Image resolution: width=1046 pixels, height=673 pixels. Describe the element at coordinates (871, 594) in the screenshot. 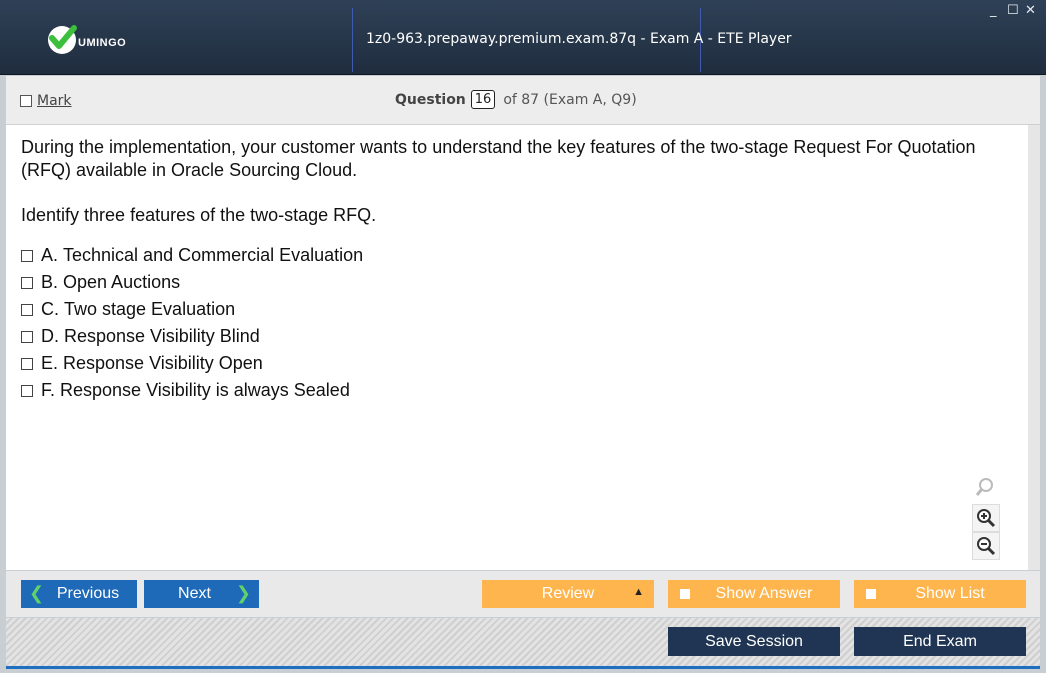

I see `show-list-checkbox` at that location.